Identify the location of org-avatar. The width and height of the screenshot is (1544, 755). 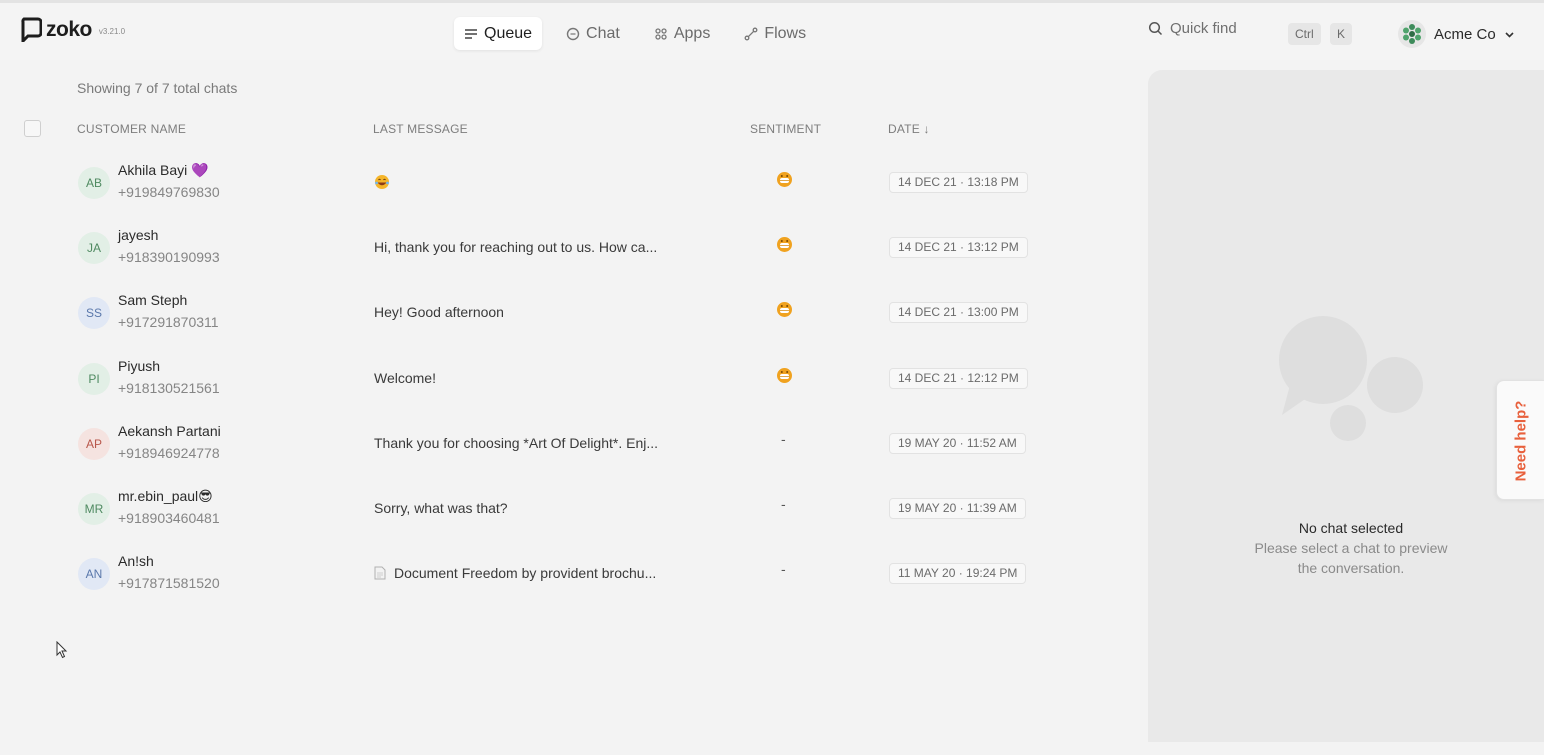
(1412, 34).